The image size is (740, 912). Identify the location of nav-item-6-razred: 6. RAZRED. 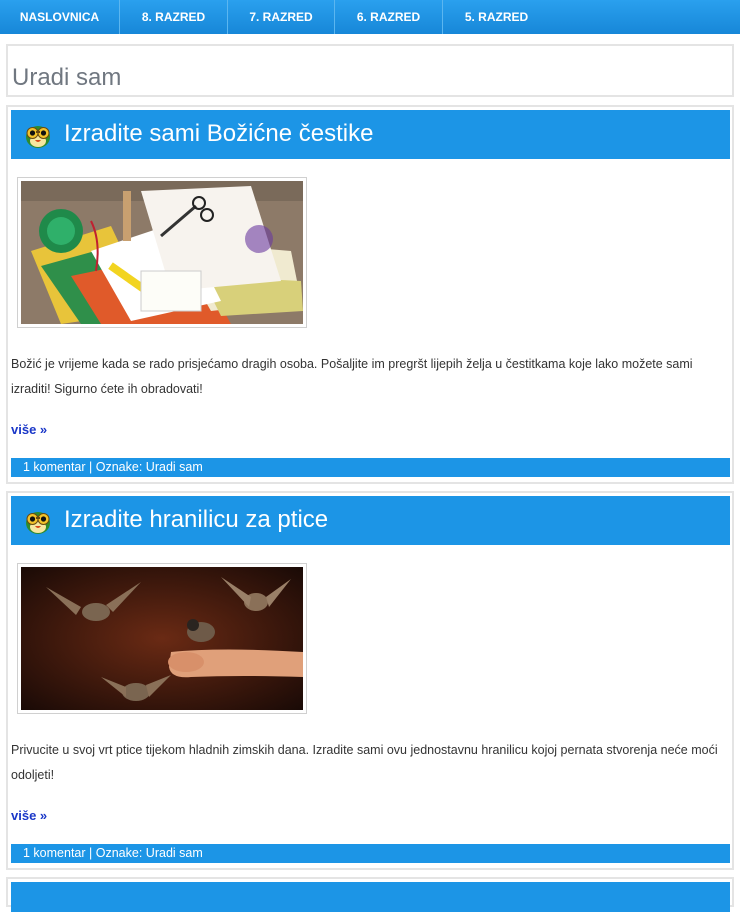
(389, 17).